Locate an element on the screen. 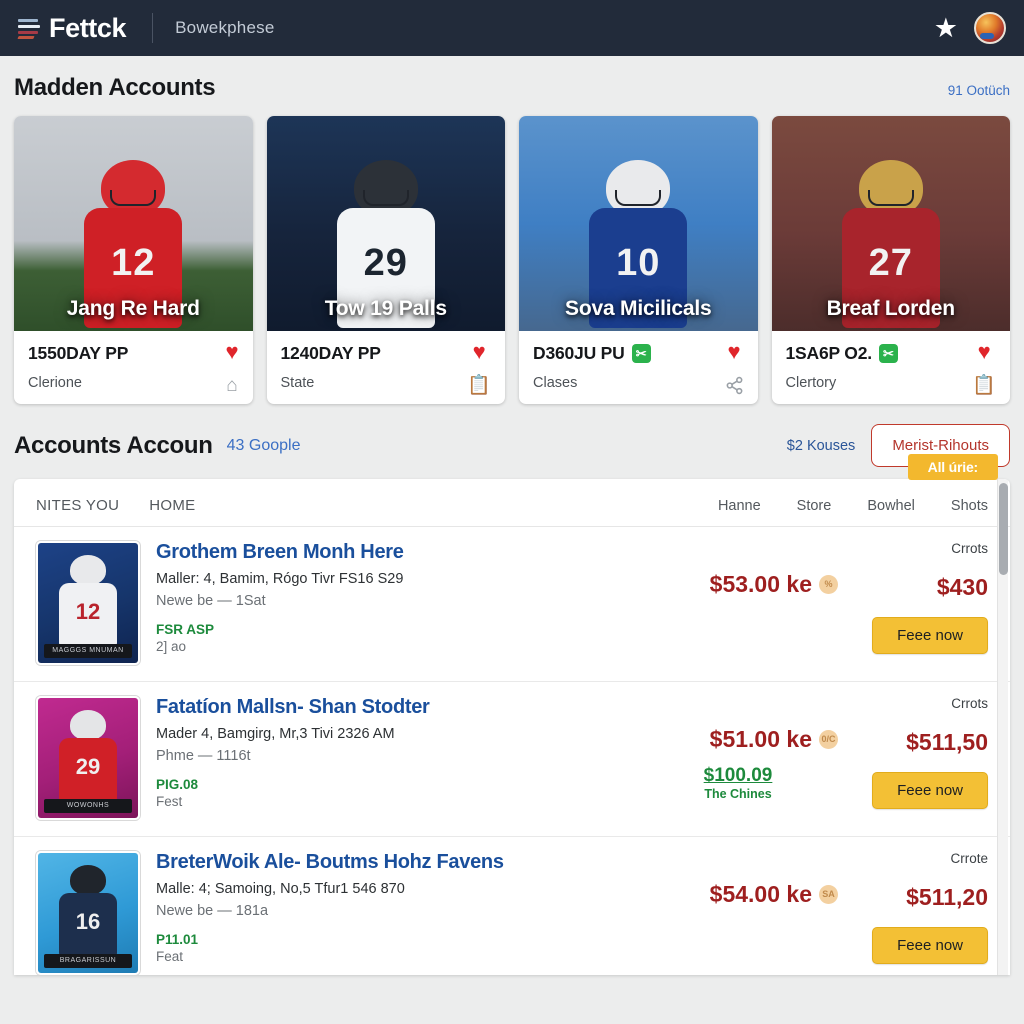 The height and width of the screenshot is (1024, 1024). coin-icon: SA is located at coordinates (828, 894).